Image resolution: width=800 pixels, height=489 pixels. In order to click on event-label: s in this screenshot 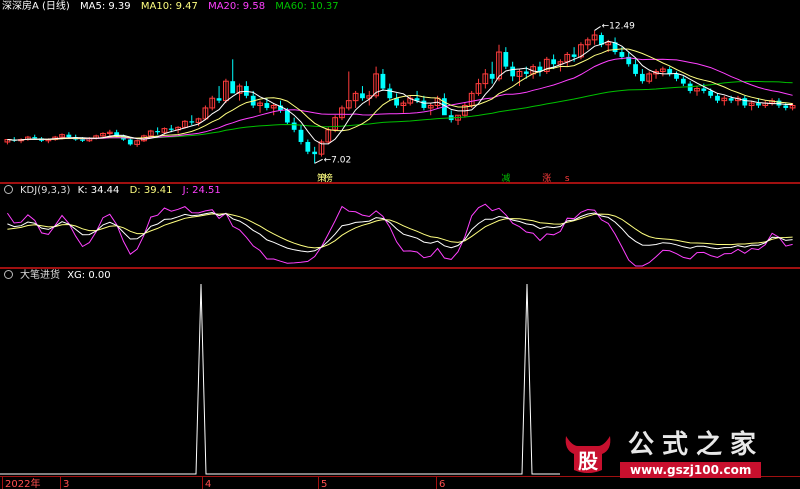, I will do `click(567, 179)`.